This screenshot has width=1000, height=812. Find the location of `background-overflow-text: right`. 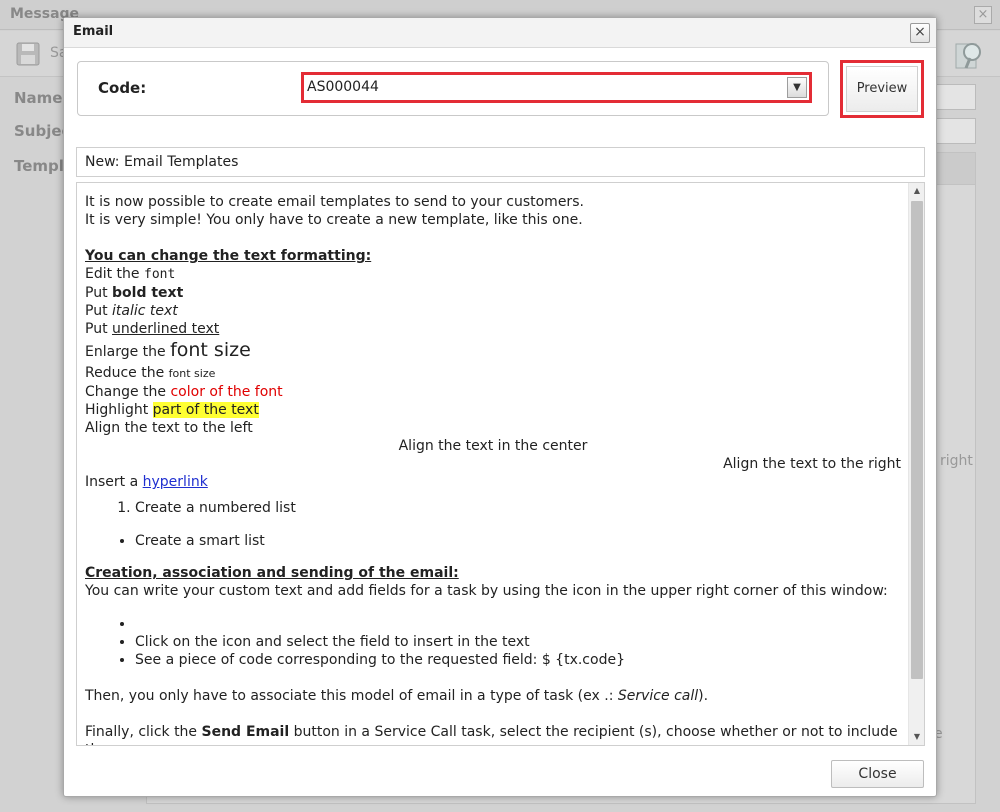

background-overflow-text: right is located at coordinates (956, 461).